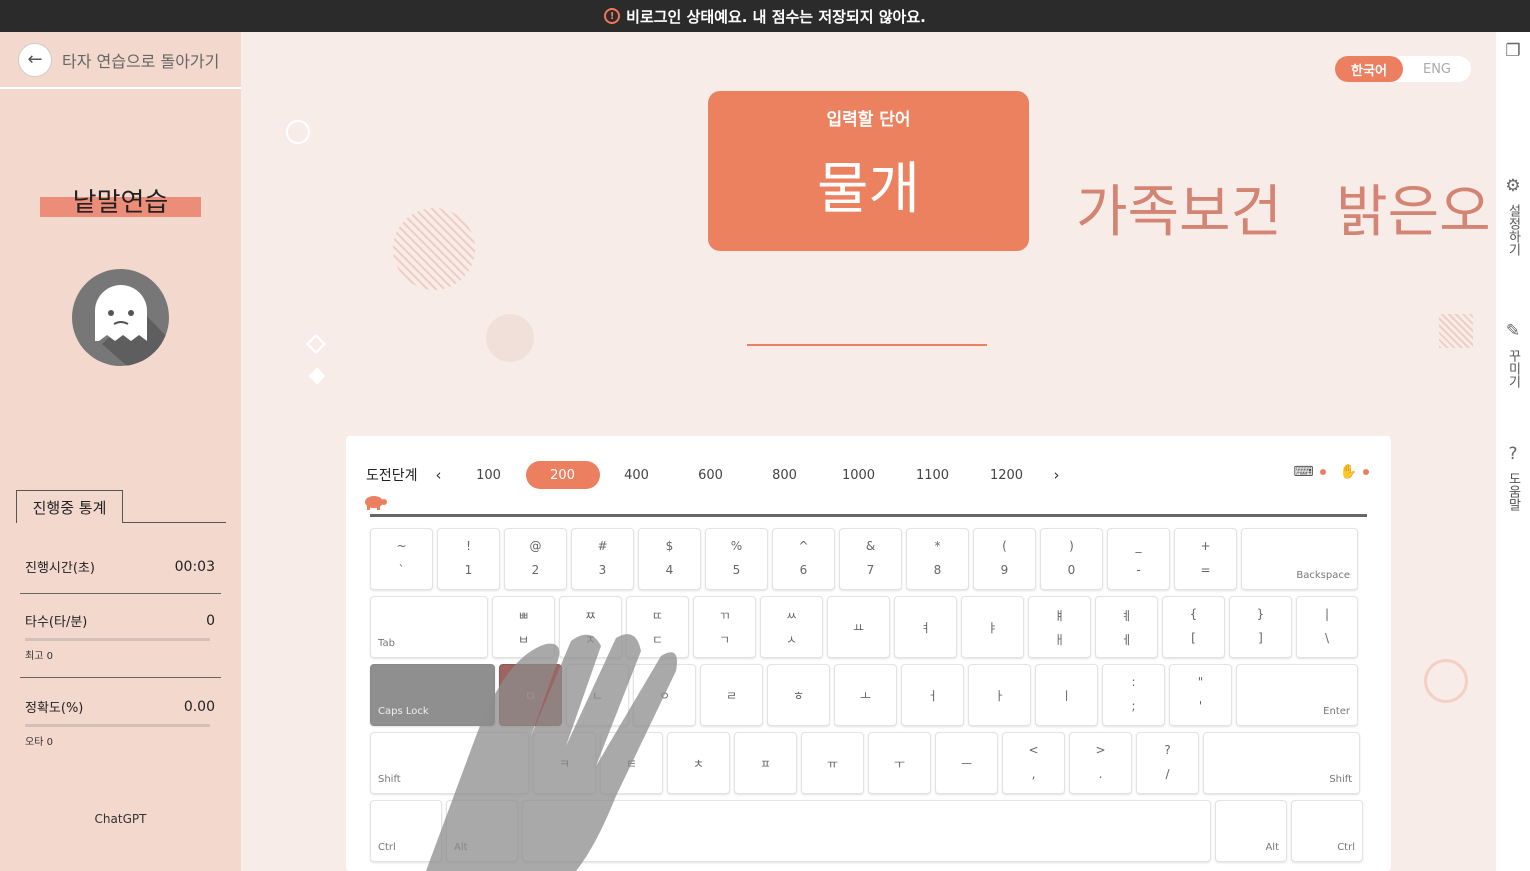 The width and height of the screenshot is (1530, 871). Describe the element at coordinates (590, 627) in the screenshot. I see `key-w: ㅉㅈ` at that location.